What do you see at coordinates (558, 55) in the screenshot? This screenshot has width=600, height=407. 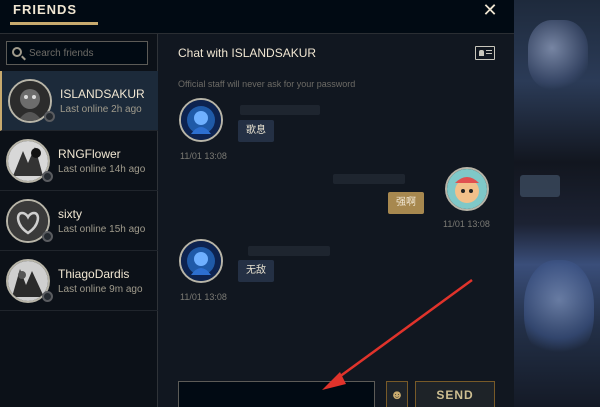 I see `champion-art-top` at bounding box center [558, 55].